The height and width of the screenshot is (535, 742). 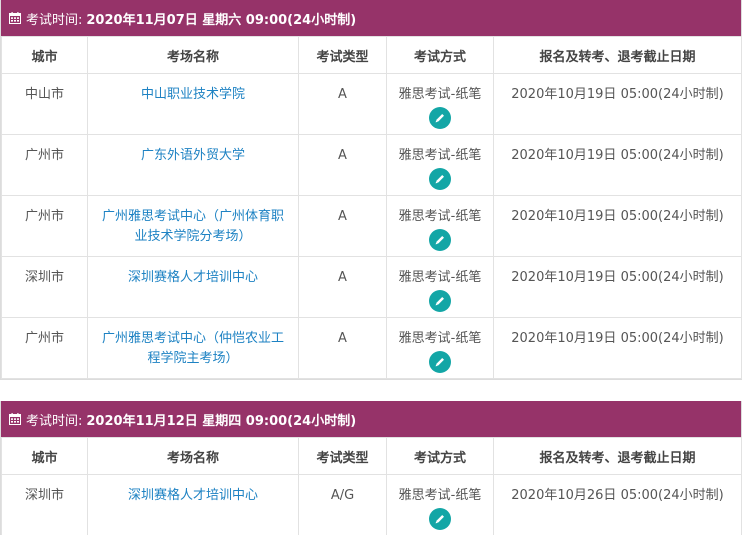 I want to click on type-cell: A/G, so click(x=342, y=504).